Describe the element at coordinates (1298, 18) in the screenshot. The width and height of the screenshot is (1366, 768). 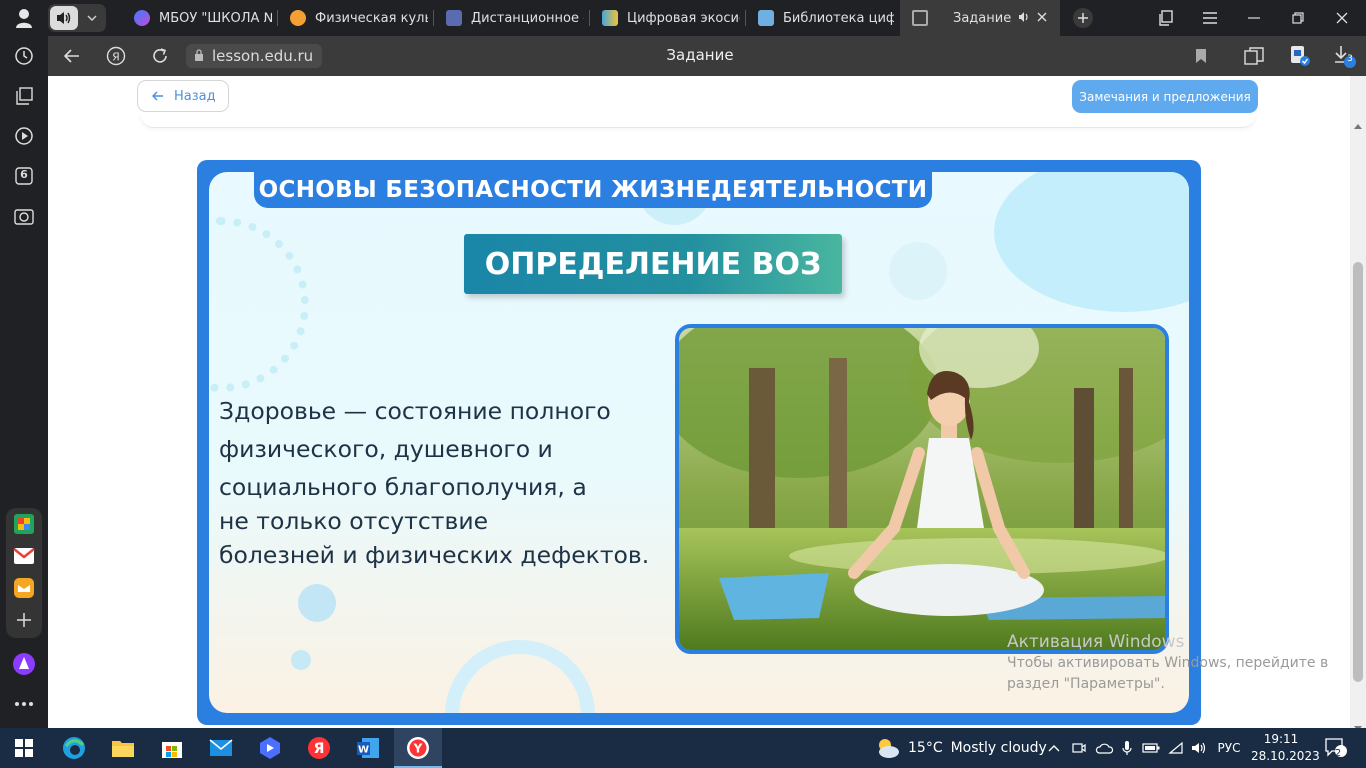
I see `restore-icon` at that location.